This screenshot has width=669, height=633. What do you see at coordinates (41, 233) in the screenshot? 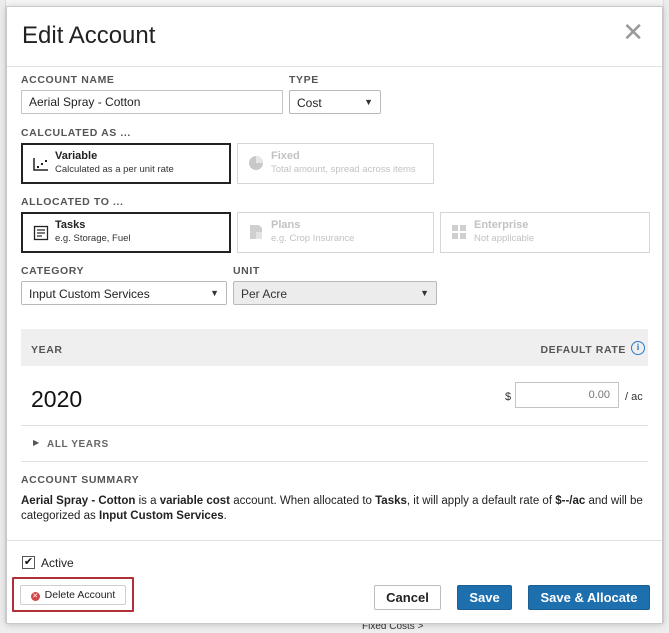
I see `task-list-icon` at bounding box center [41, 233].